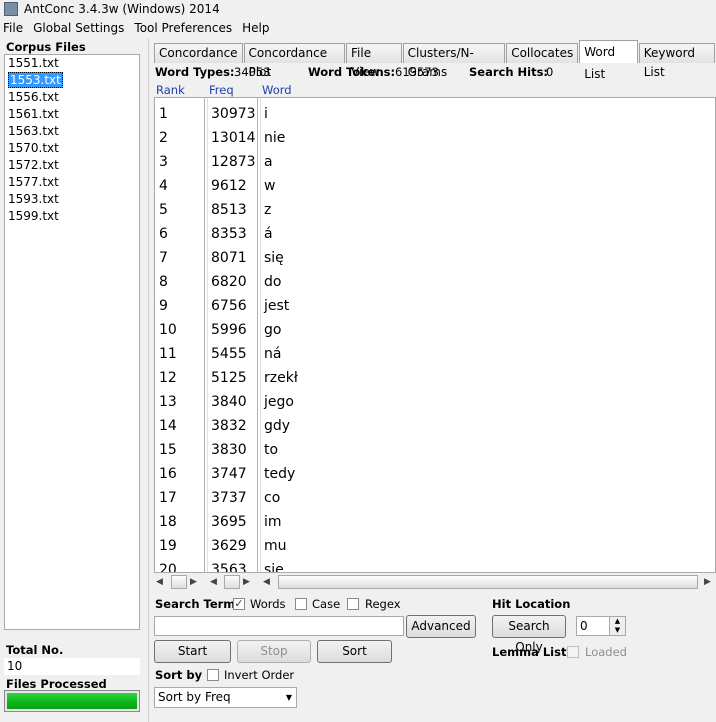 This screenshot has width=716, height=722. I want to click on spinner-value: 0, so click(584, 626).